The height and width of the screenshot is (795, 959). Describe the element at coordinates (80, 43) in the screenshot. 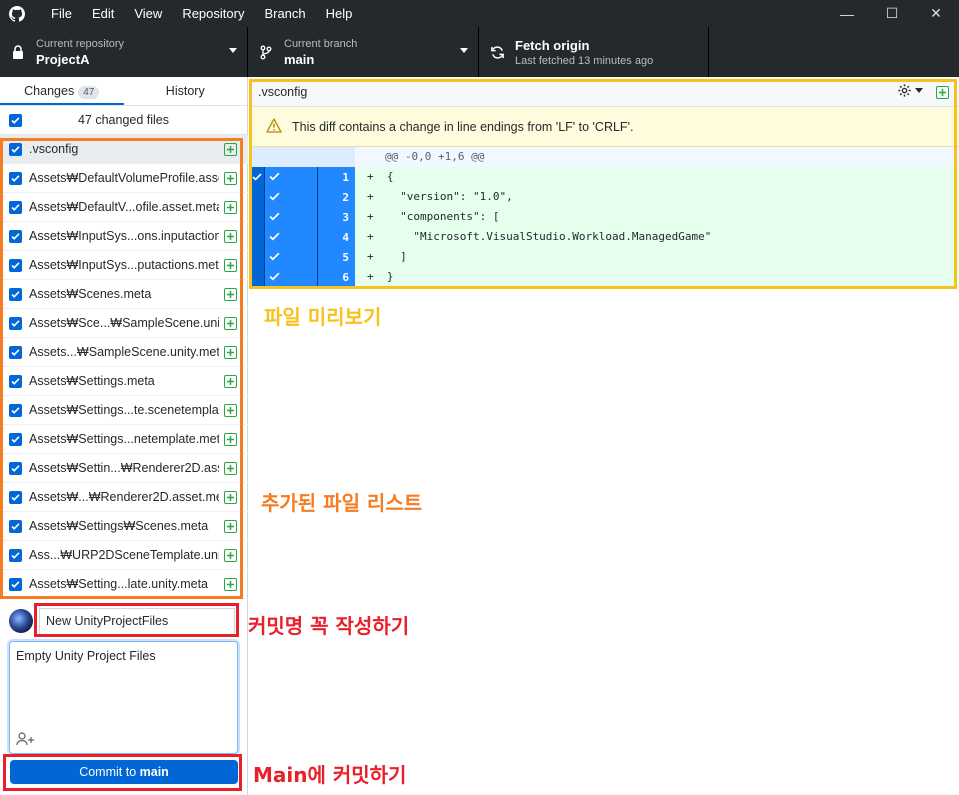

I see `repo-label: Current repository` at that location.